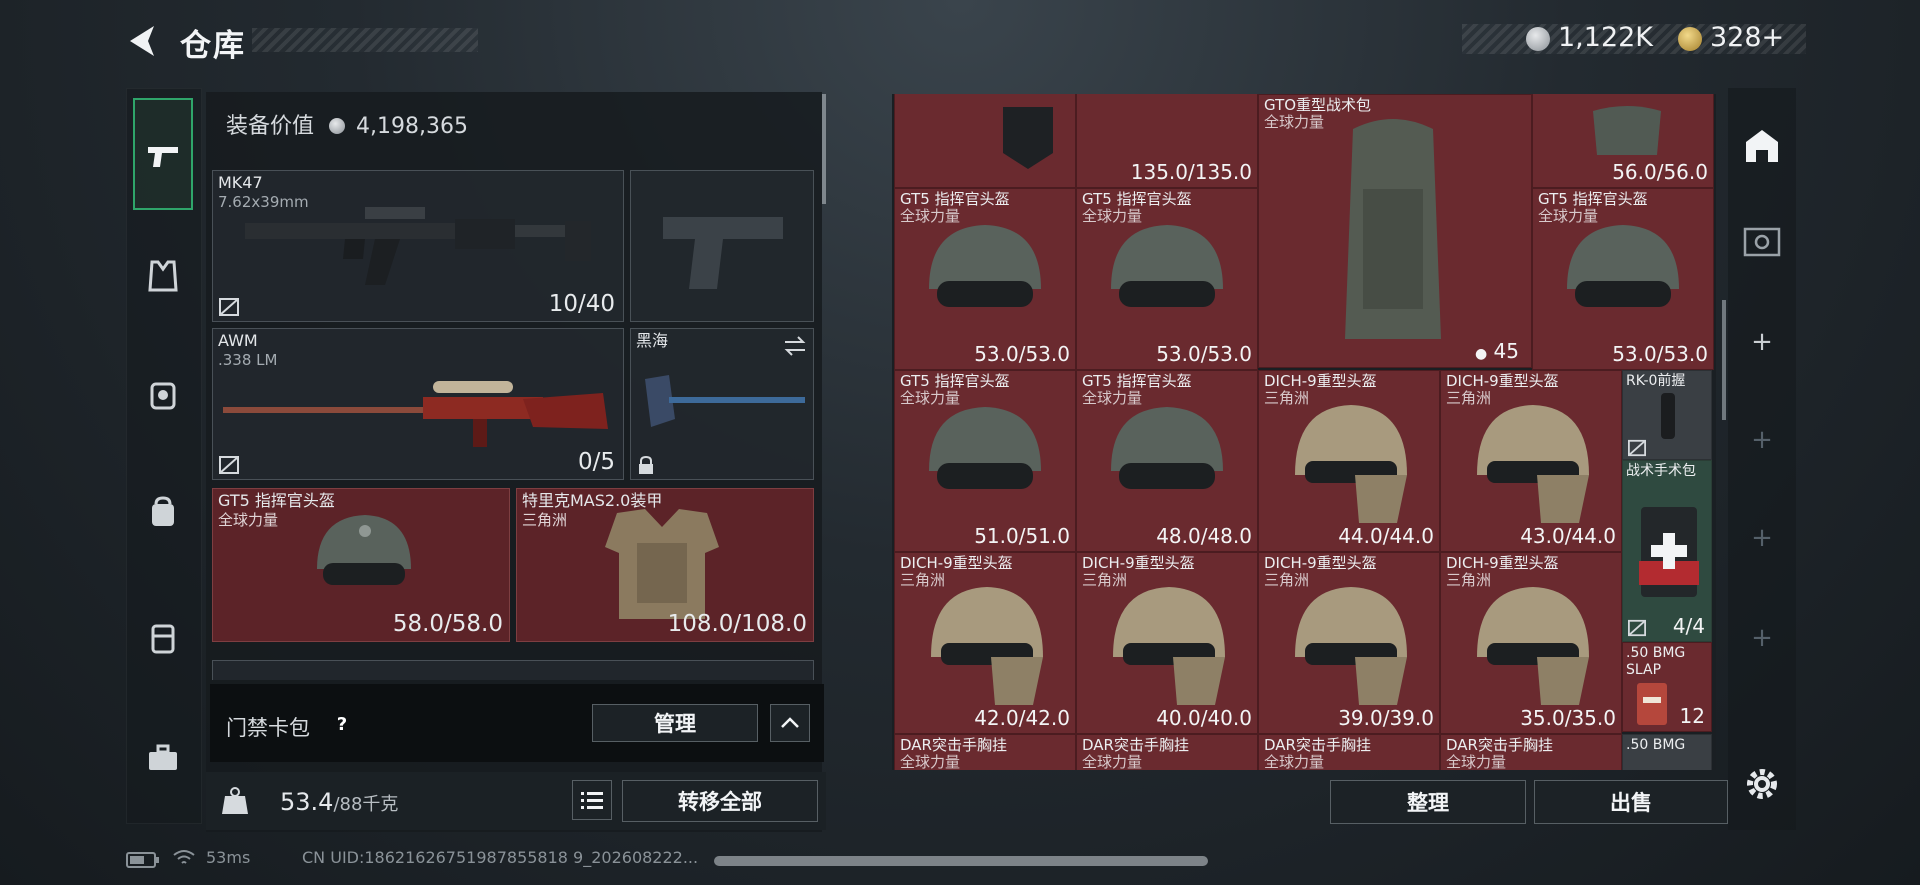  What do you see at coordinates (1631, 802) in the screenshot?
I see `sell-button: 出售` at bounding box center [1631, 802].